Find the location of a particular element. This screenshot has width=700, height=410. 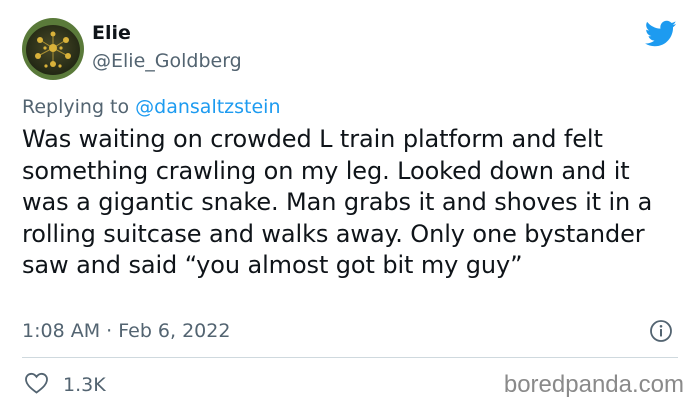

like-button: 1.3K is located at coordinates (65, 385).